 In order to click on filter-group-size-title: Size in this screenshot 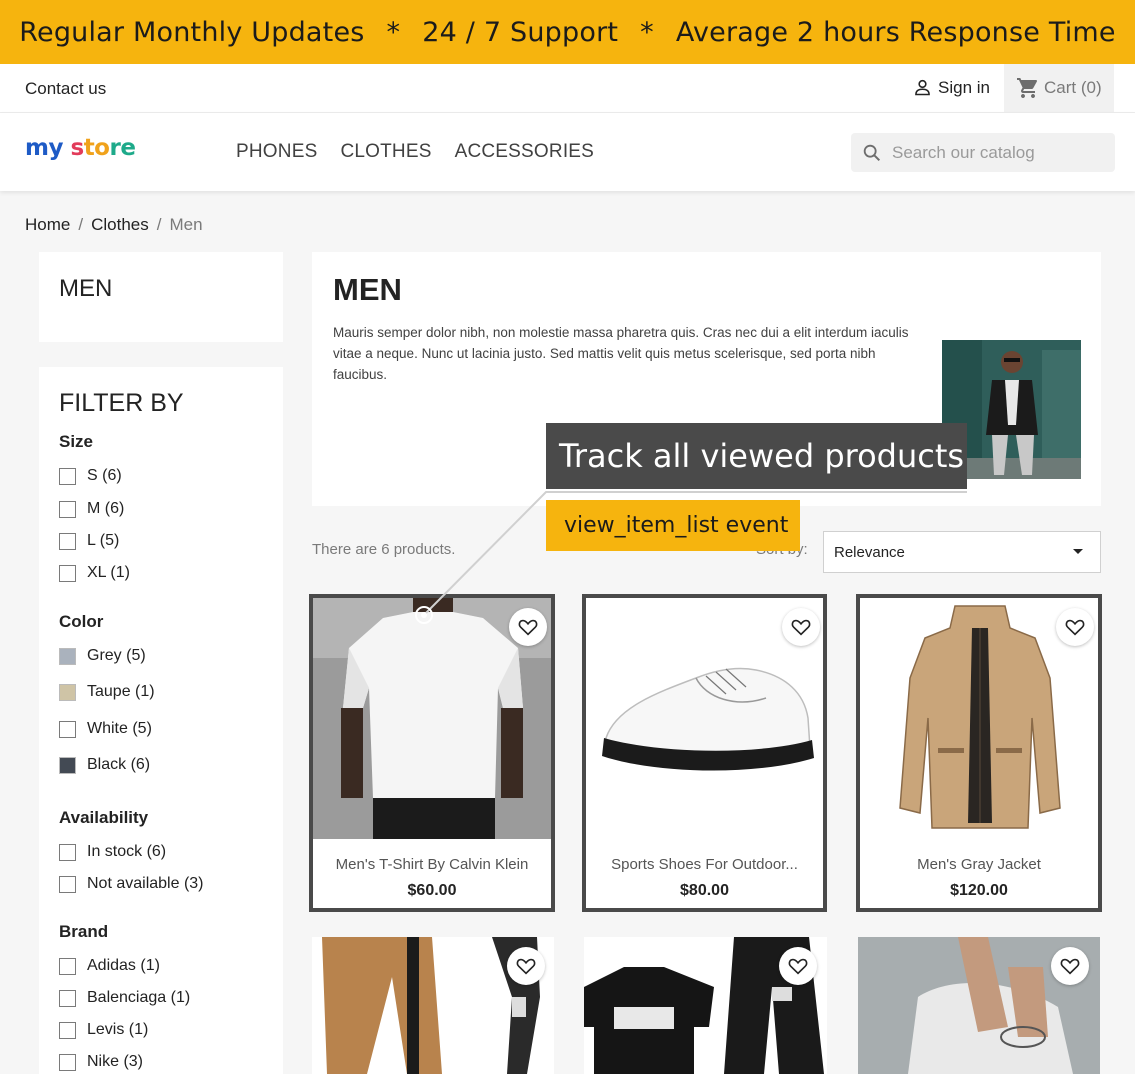, I will do `click(76, 441)`.